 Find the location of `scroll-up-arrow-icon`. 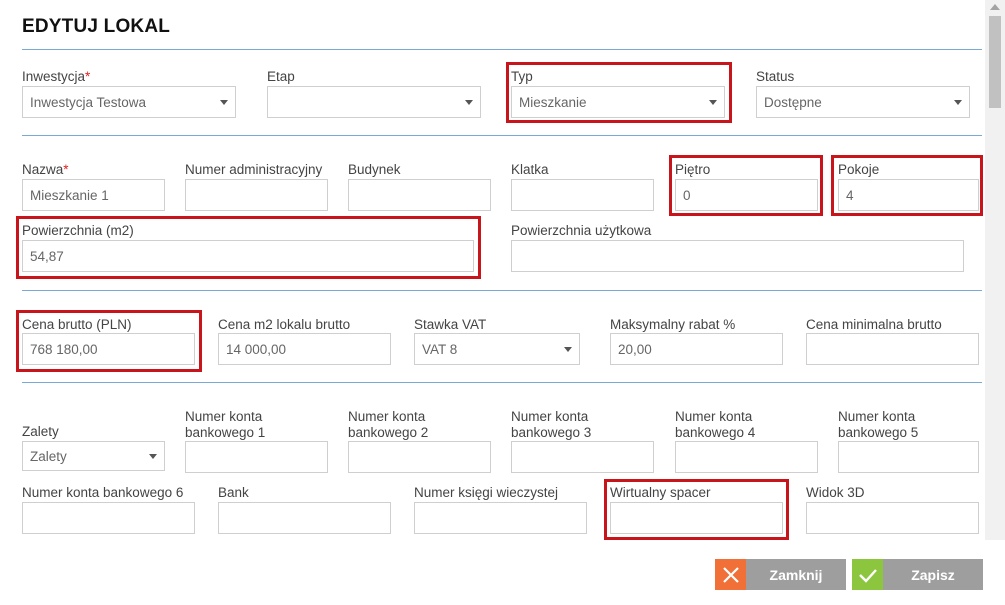

scroll-up-arrow-icon is located at coordinates (995, 7).